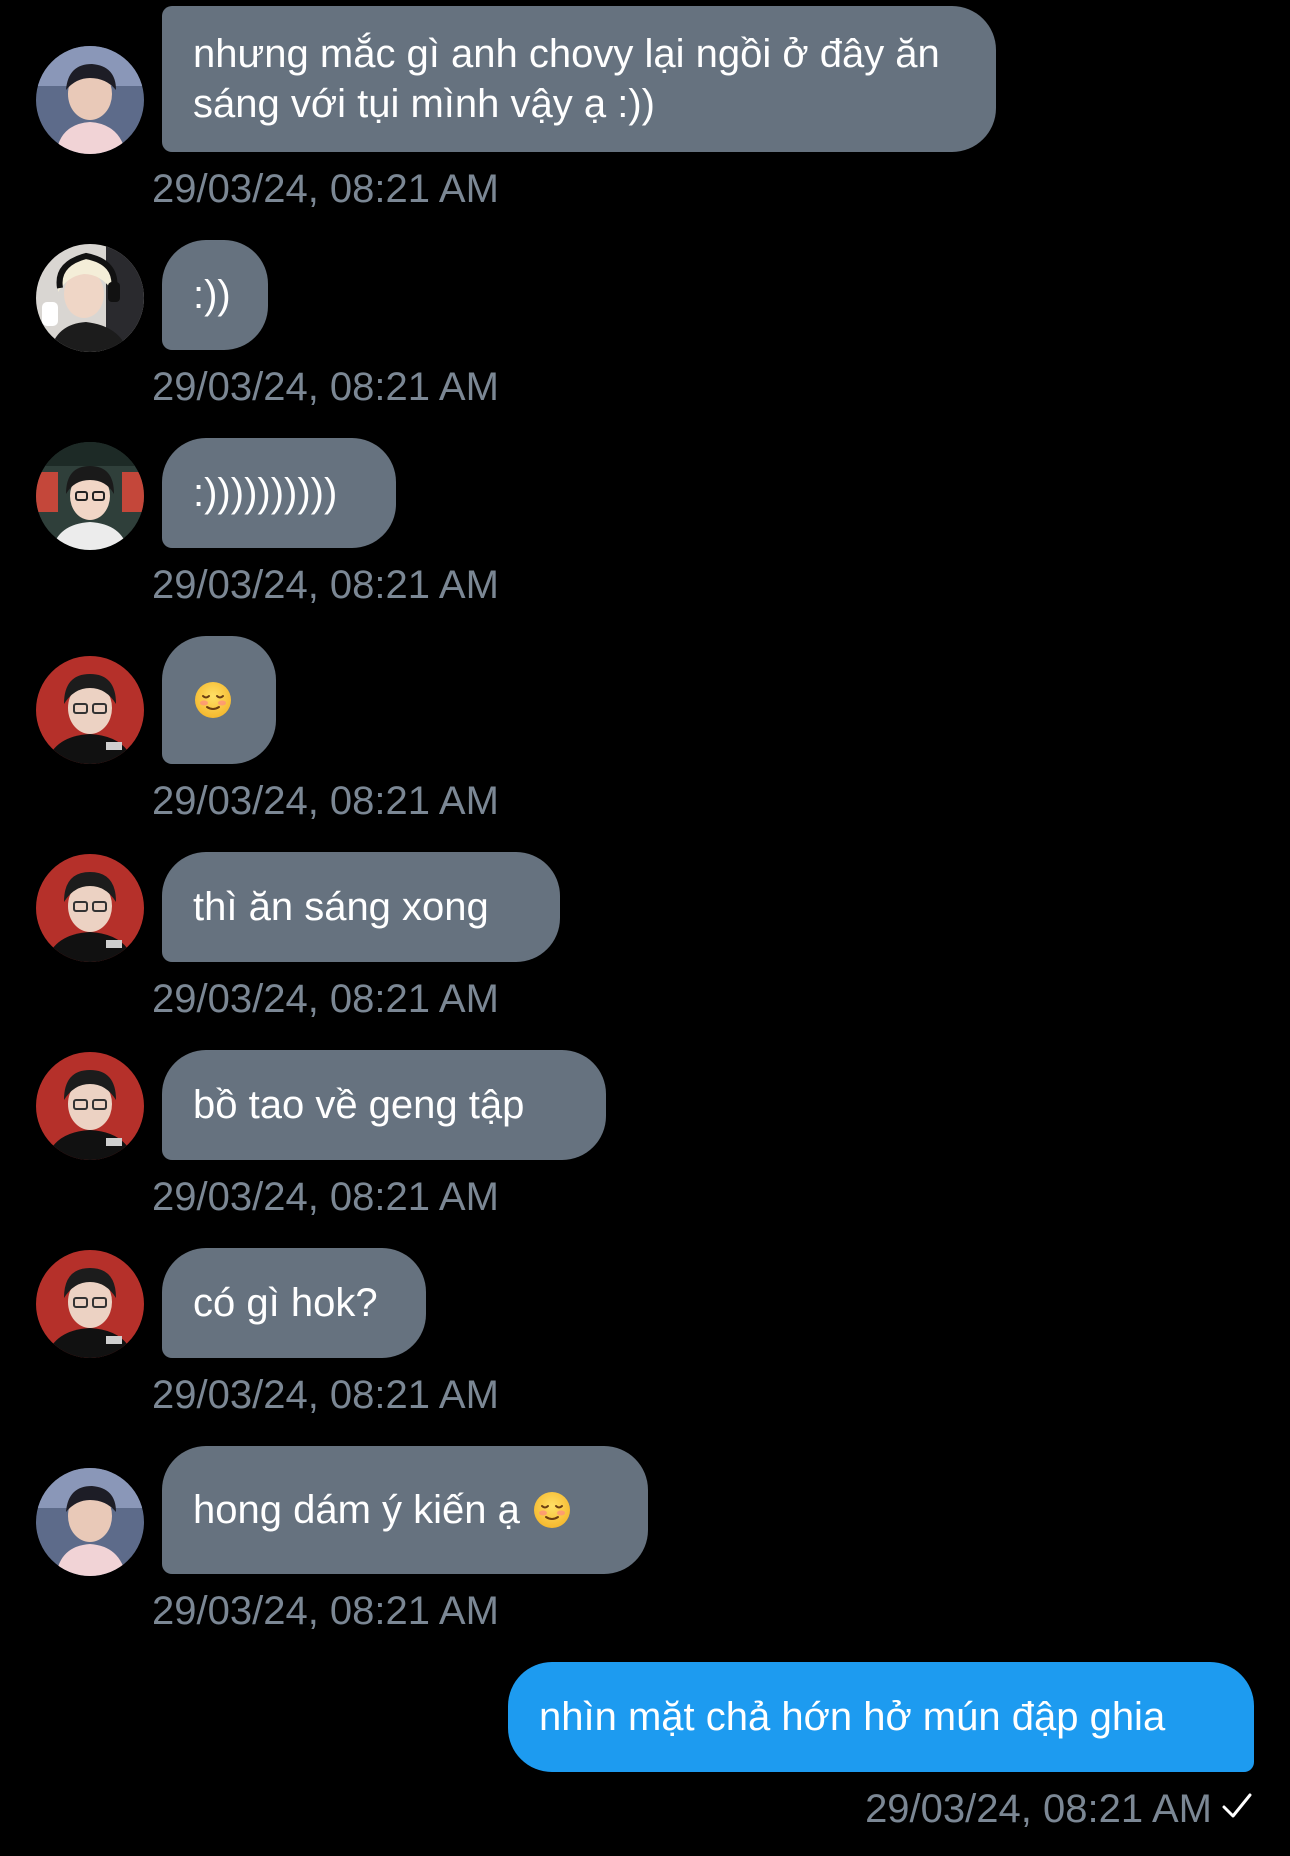 Image resolution: width=1290 pixels, height=1856 pixels. I want to click on message-text: :)))))))))), so click(265, 493).